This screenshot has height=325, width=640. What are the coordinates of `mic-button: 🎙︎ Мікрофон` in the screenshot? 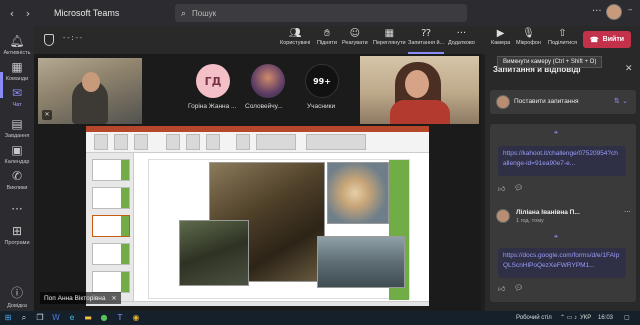 It's located at (528, 36).